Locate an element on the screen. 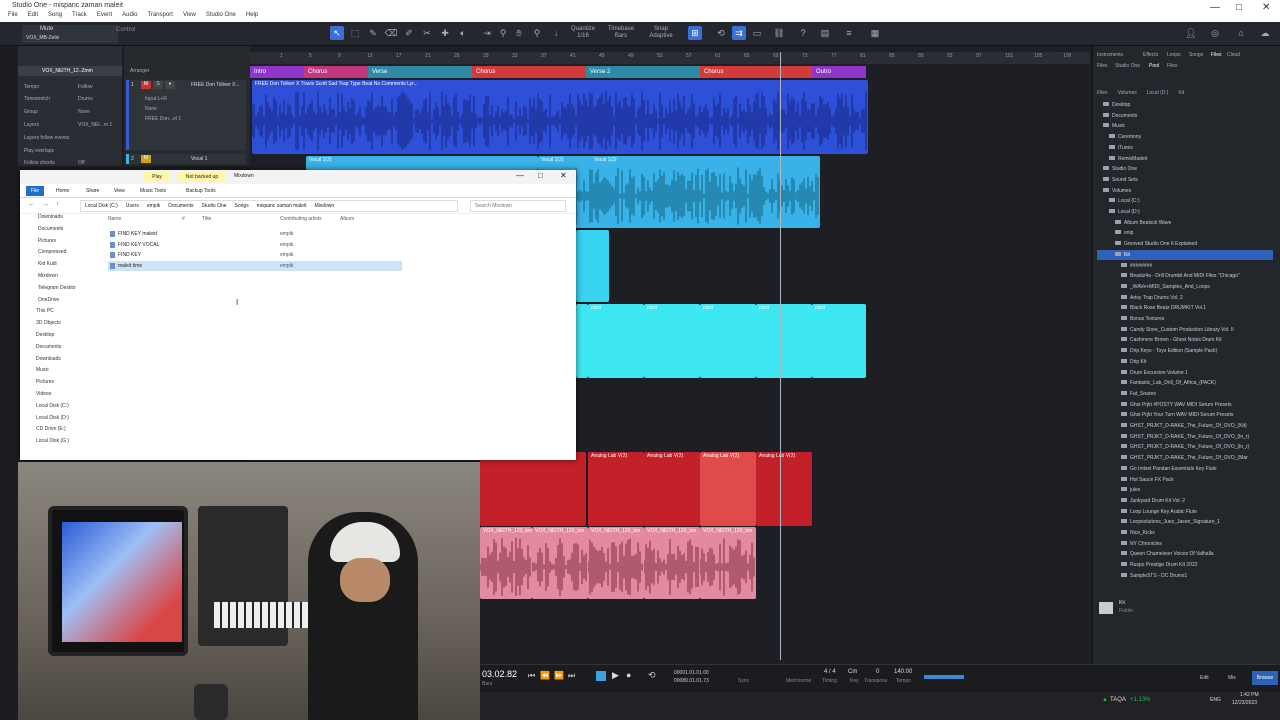 The height and width of the screenshot is (720, 1280). help-icon: ? is located at coordinates (803, 33).